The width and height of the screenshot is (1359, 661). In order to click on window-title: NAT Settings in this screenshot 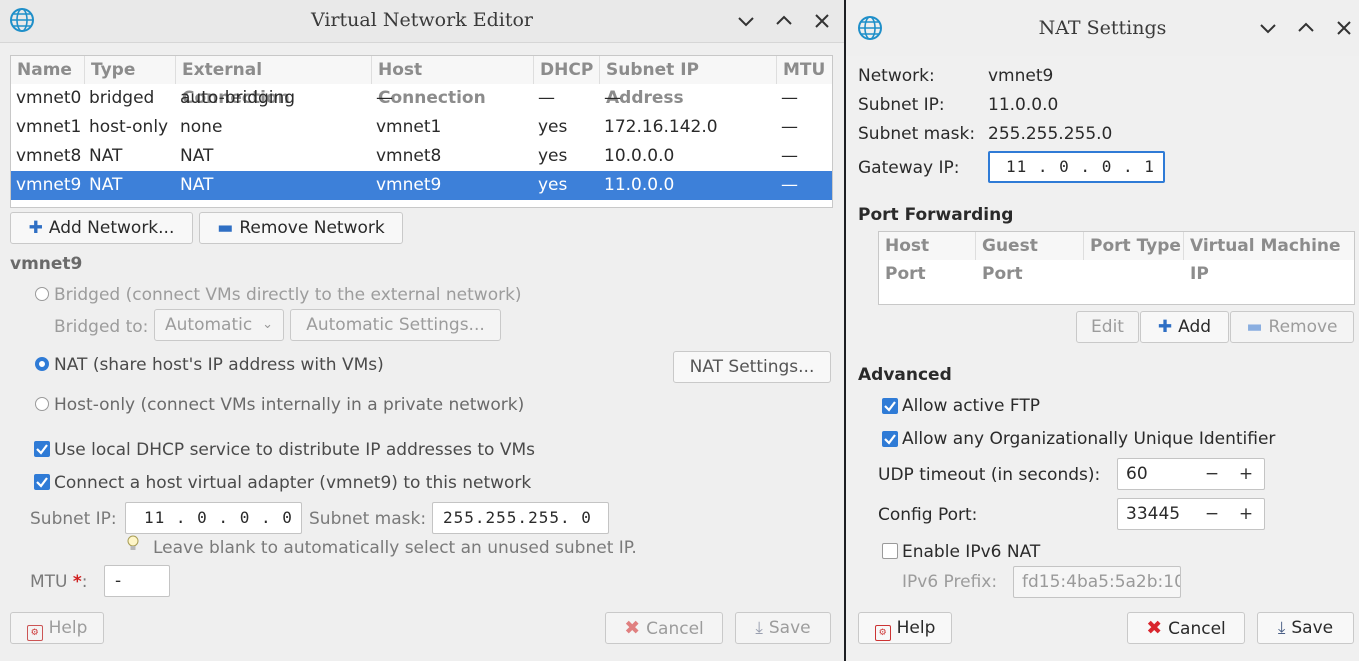, I will do `click(1102, 28)`.